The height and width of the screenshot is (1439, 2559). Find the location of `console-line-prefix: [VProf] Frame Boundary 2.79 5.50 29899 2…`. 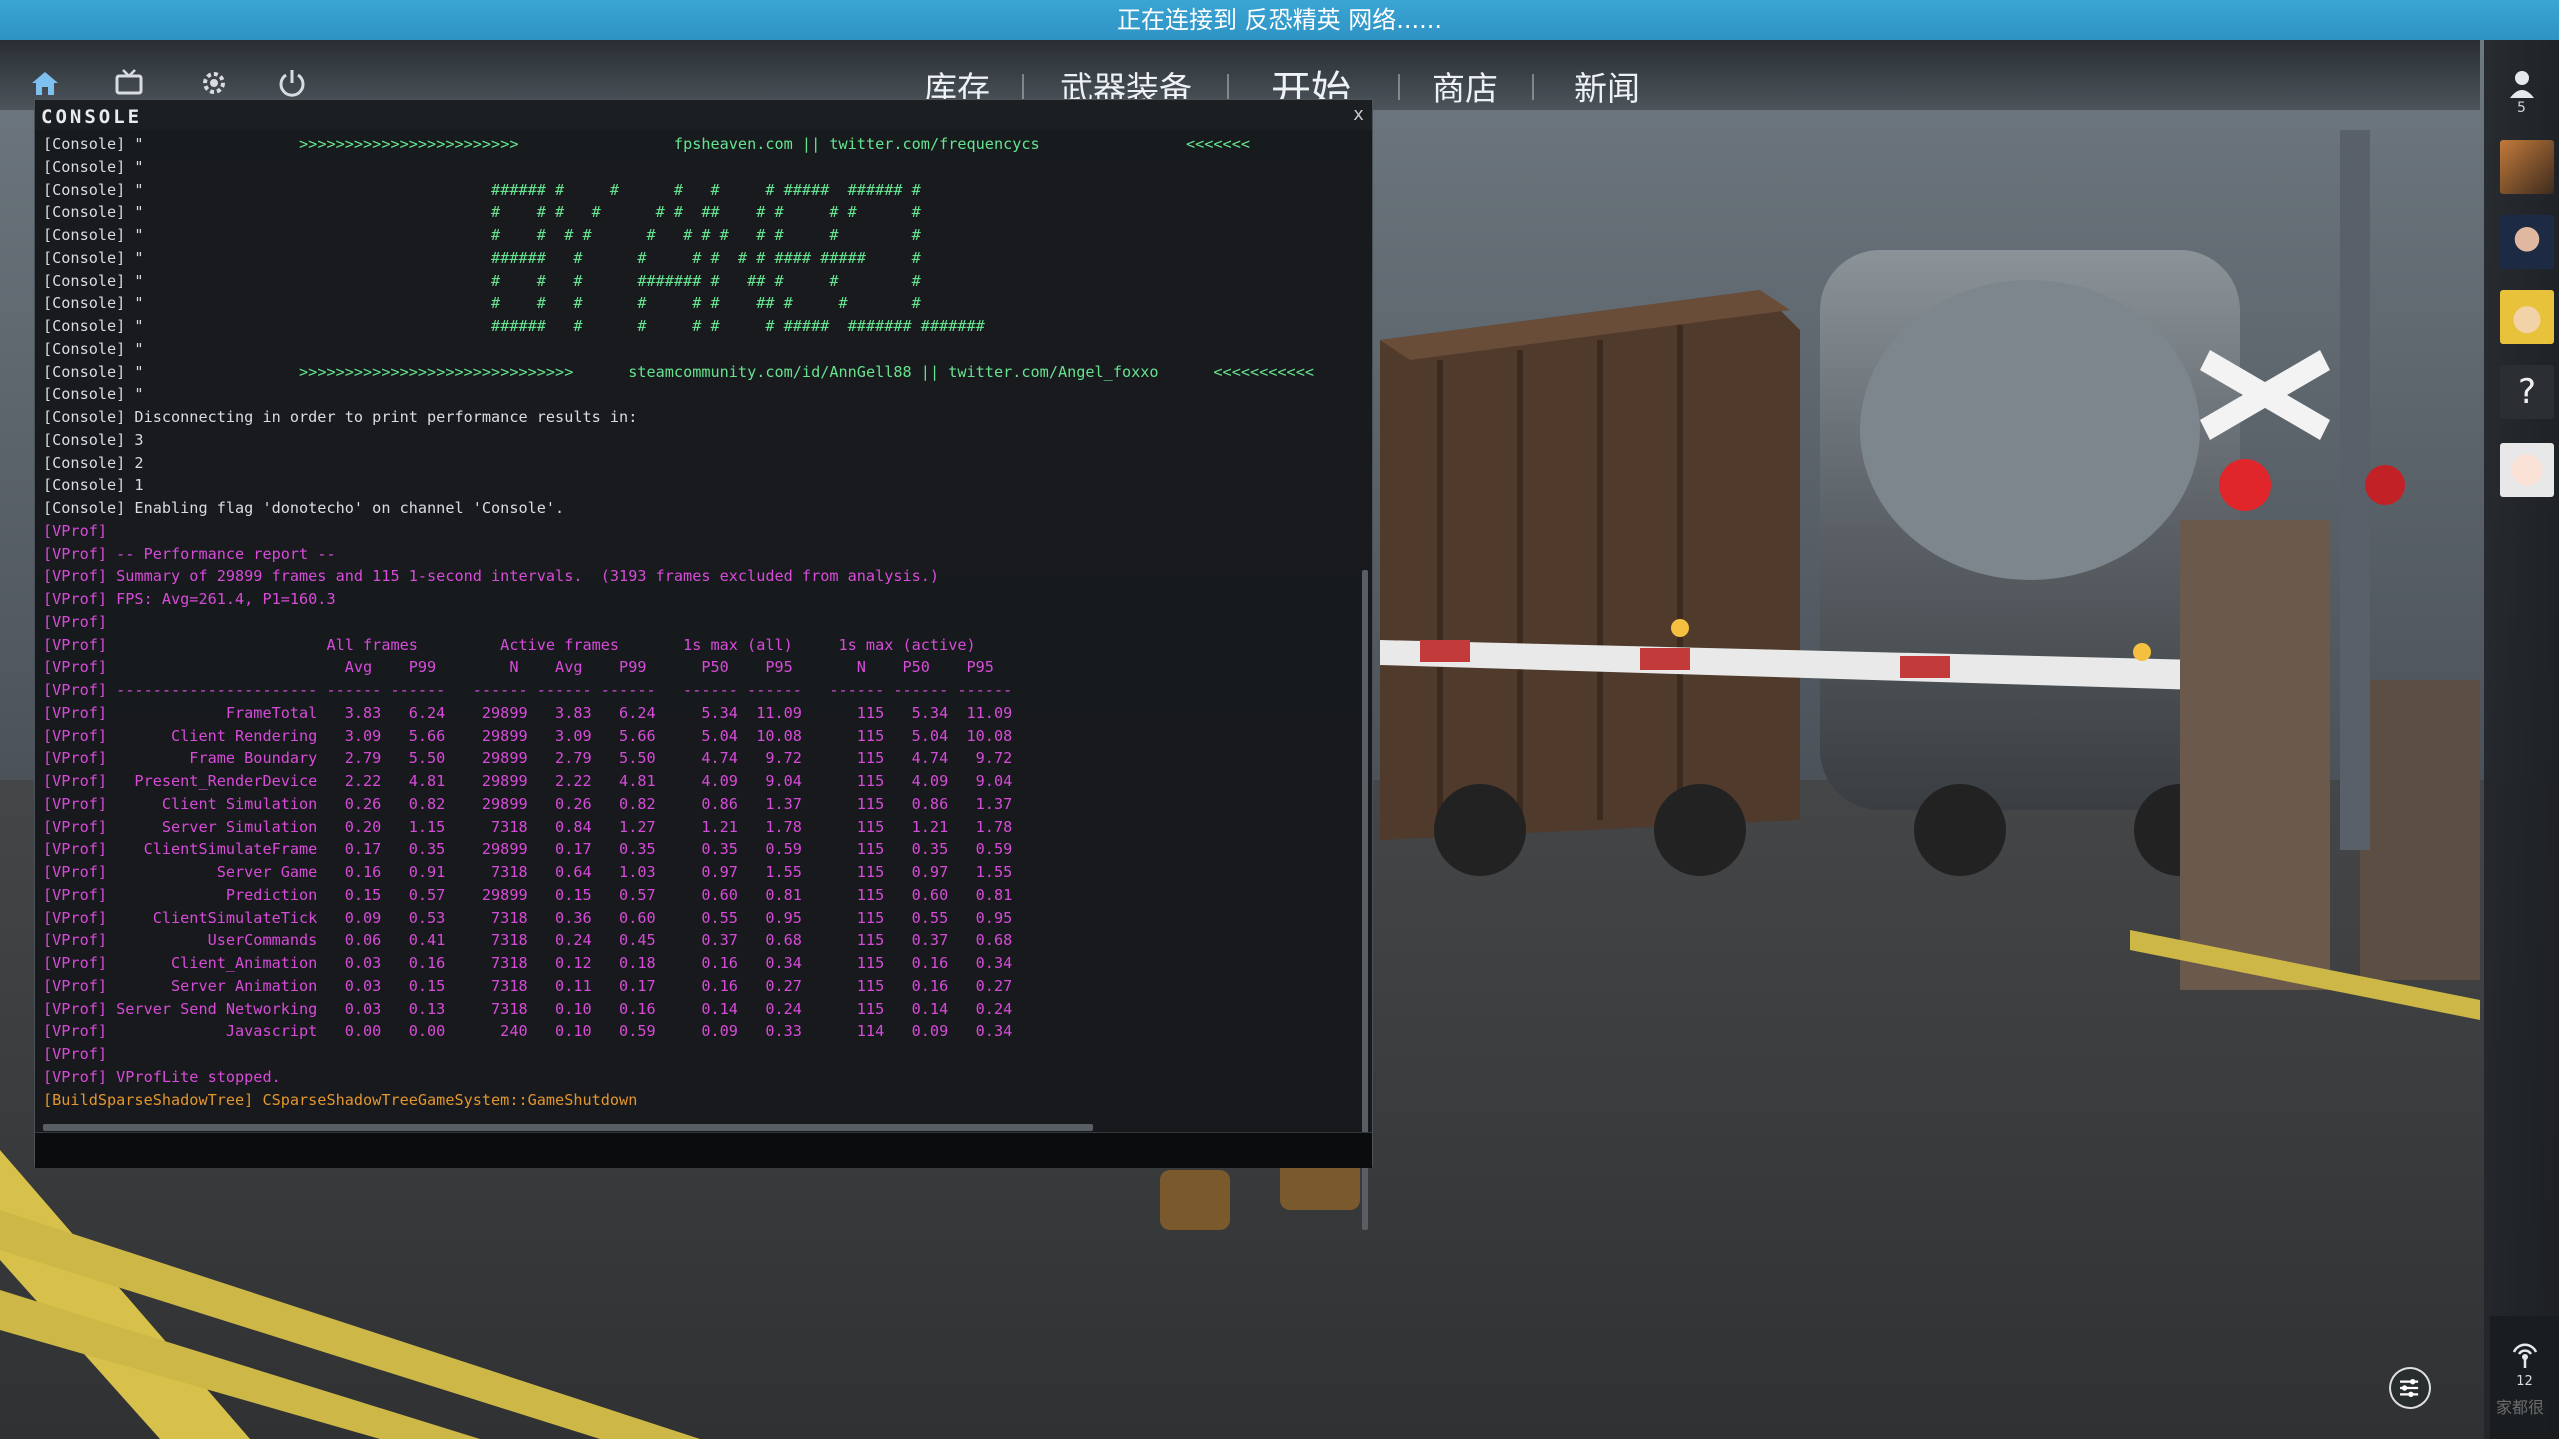

console-line-prefix: [VProf] Frame Boundary 2.79 5.50 29899 2… is located at coordinates (528, 758).